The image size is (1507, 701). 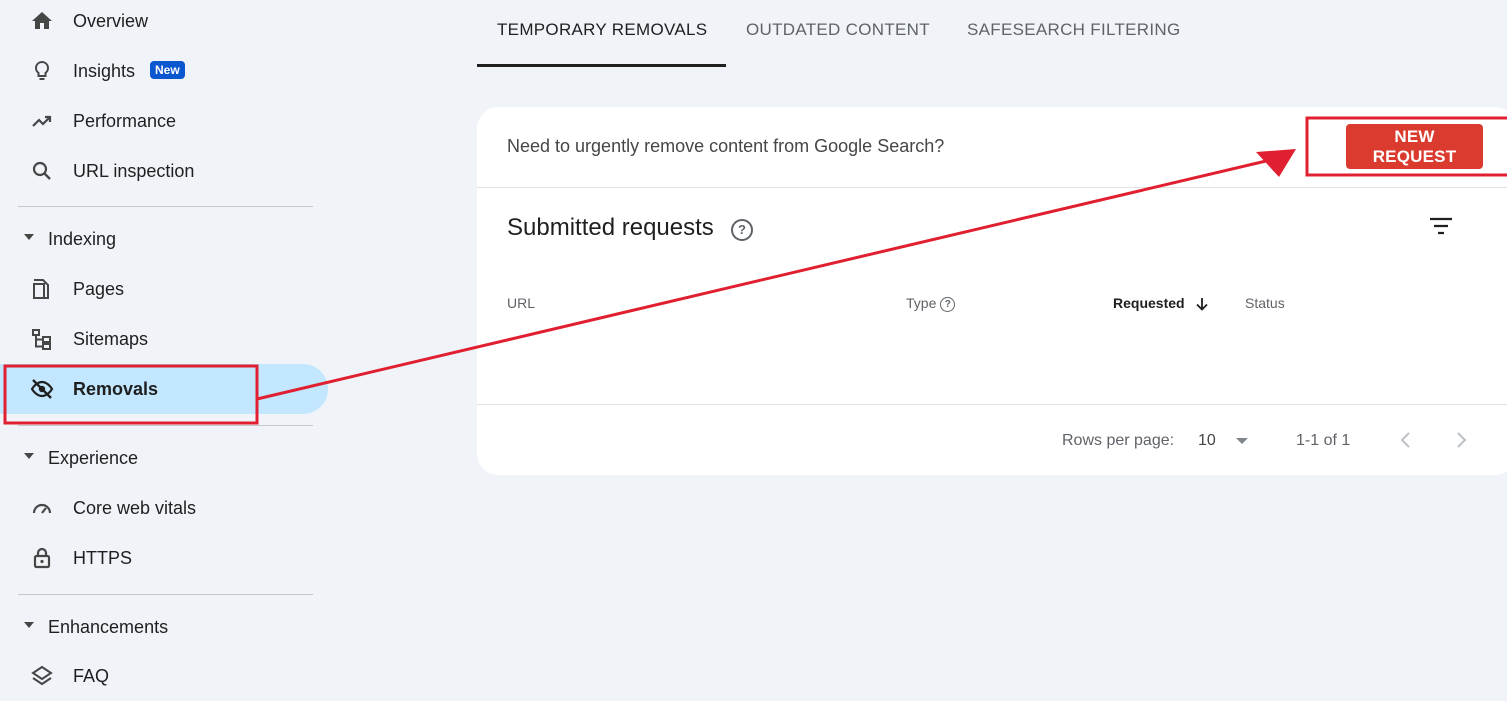 I want to click on lightbulb-icon, so click(x=42, y=71).